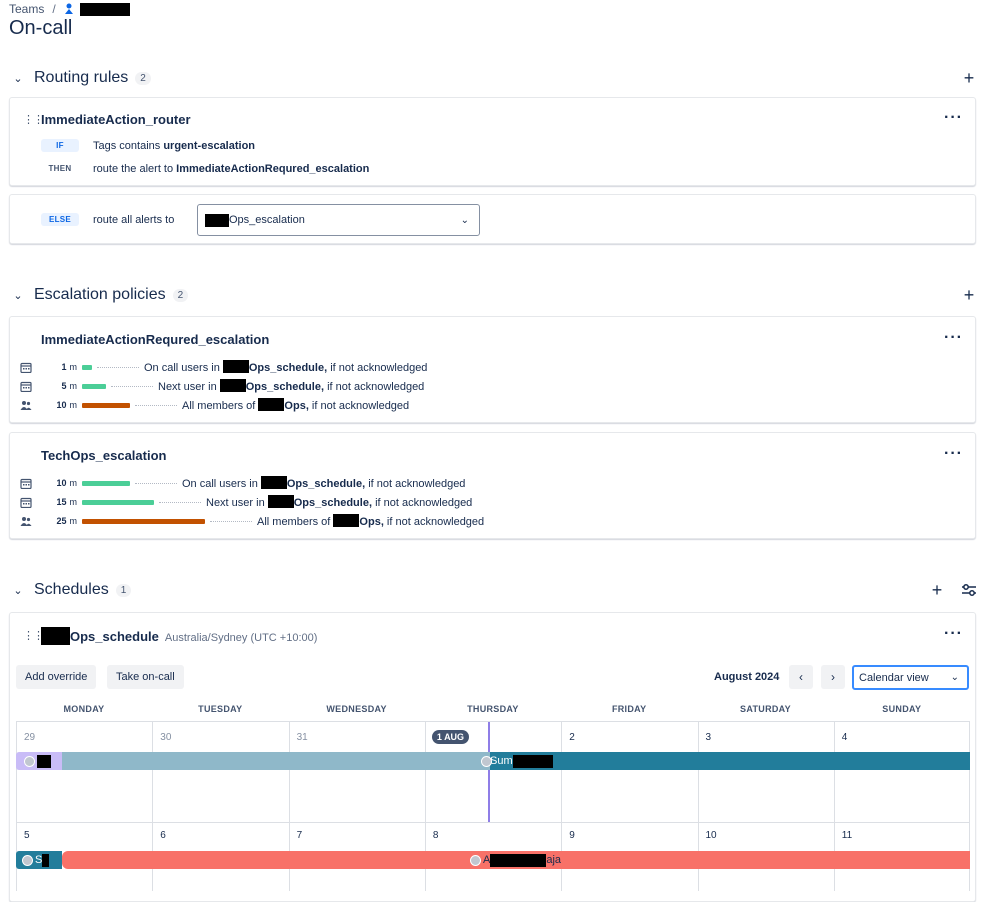 This screenshot has height=902, width=999. I want to click on schedules-header: ⌄ Schedules 1 +, so click(493, 590).